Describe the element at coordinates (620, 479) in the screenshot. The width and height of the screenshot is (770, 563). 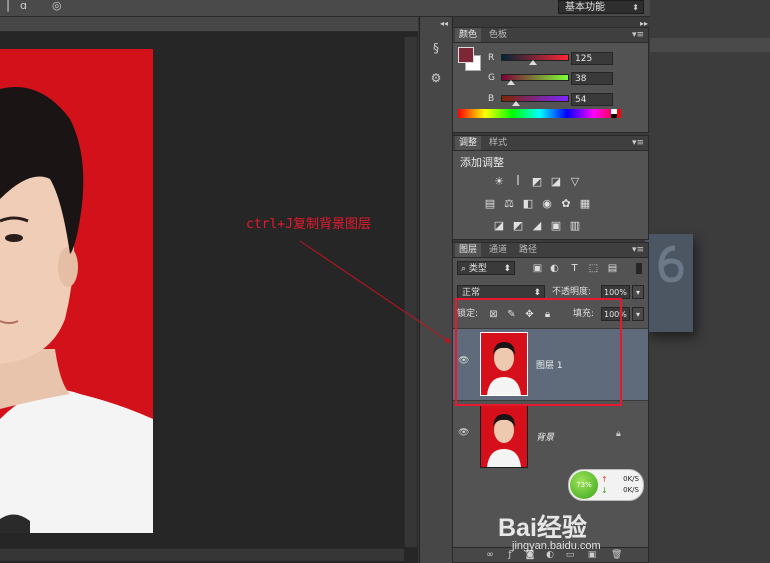
I see `upload-row: ↑ 0K/S` at that location.